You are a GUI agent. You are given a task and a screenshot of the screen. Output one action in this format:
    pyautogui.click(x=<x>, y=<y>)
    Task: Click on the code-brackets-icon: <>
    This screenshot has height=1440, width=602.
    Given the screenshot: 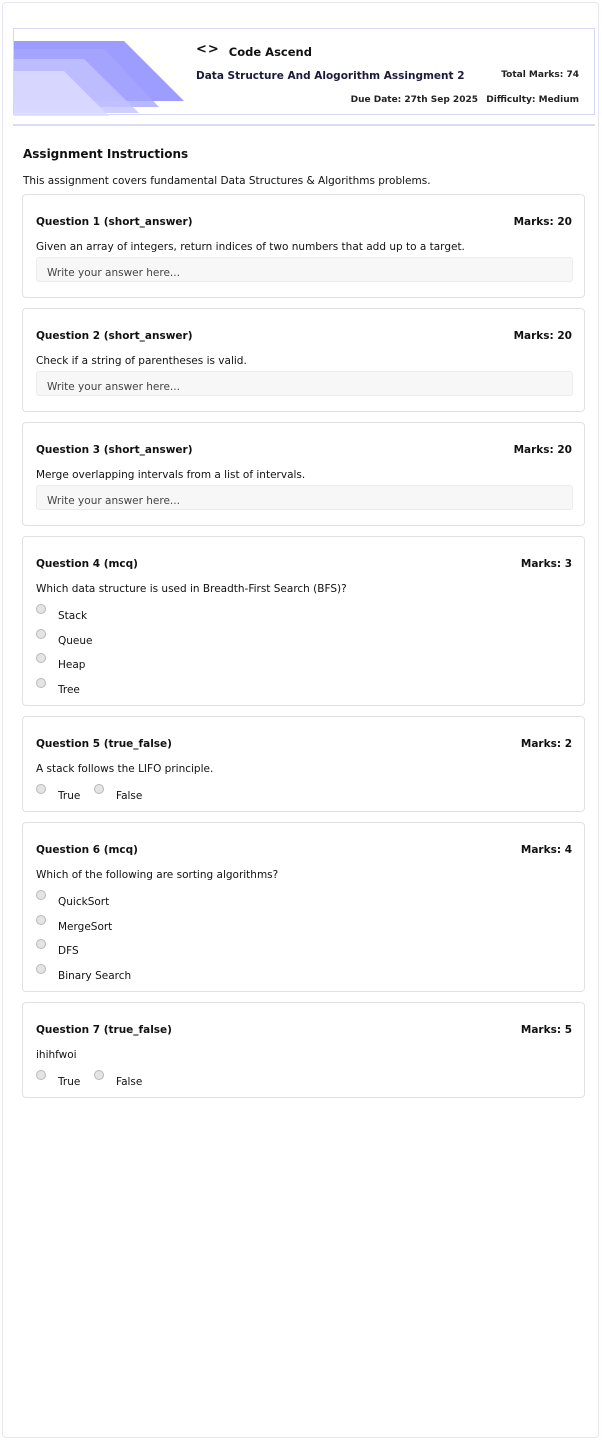 What is the action you would take?
    pyautogui.click(x=208, y=49)
    